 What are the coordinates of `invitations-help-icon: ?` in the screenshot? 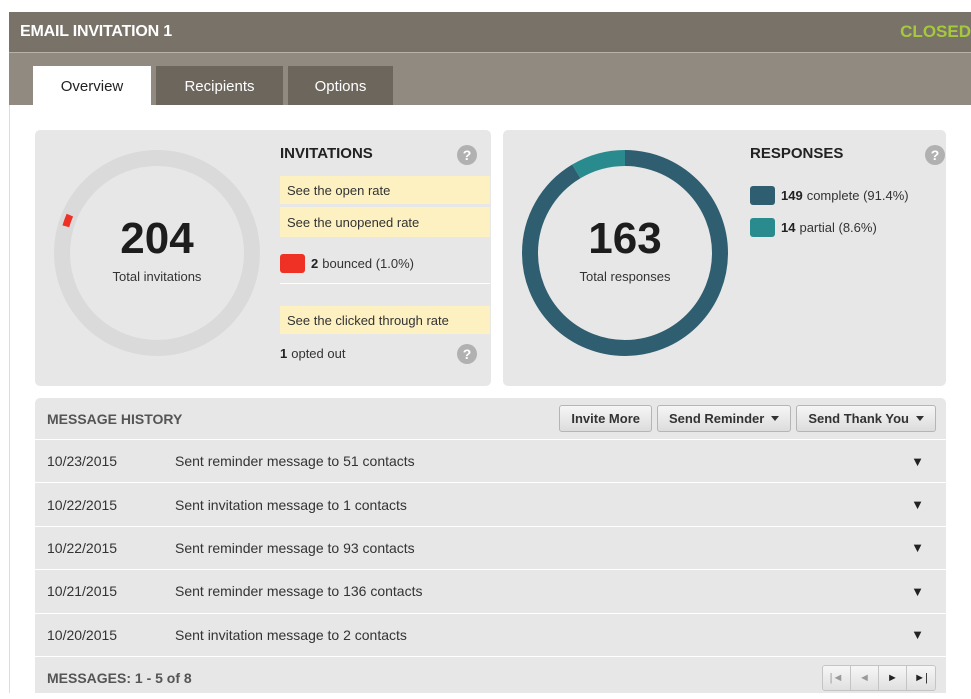 It's located at (467, 155).